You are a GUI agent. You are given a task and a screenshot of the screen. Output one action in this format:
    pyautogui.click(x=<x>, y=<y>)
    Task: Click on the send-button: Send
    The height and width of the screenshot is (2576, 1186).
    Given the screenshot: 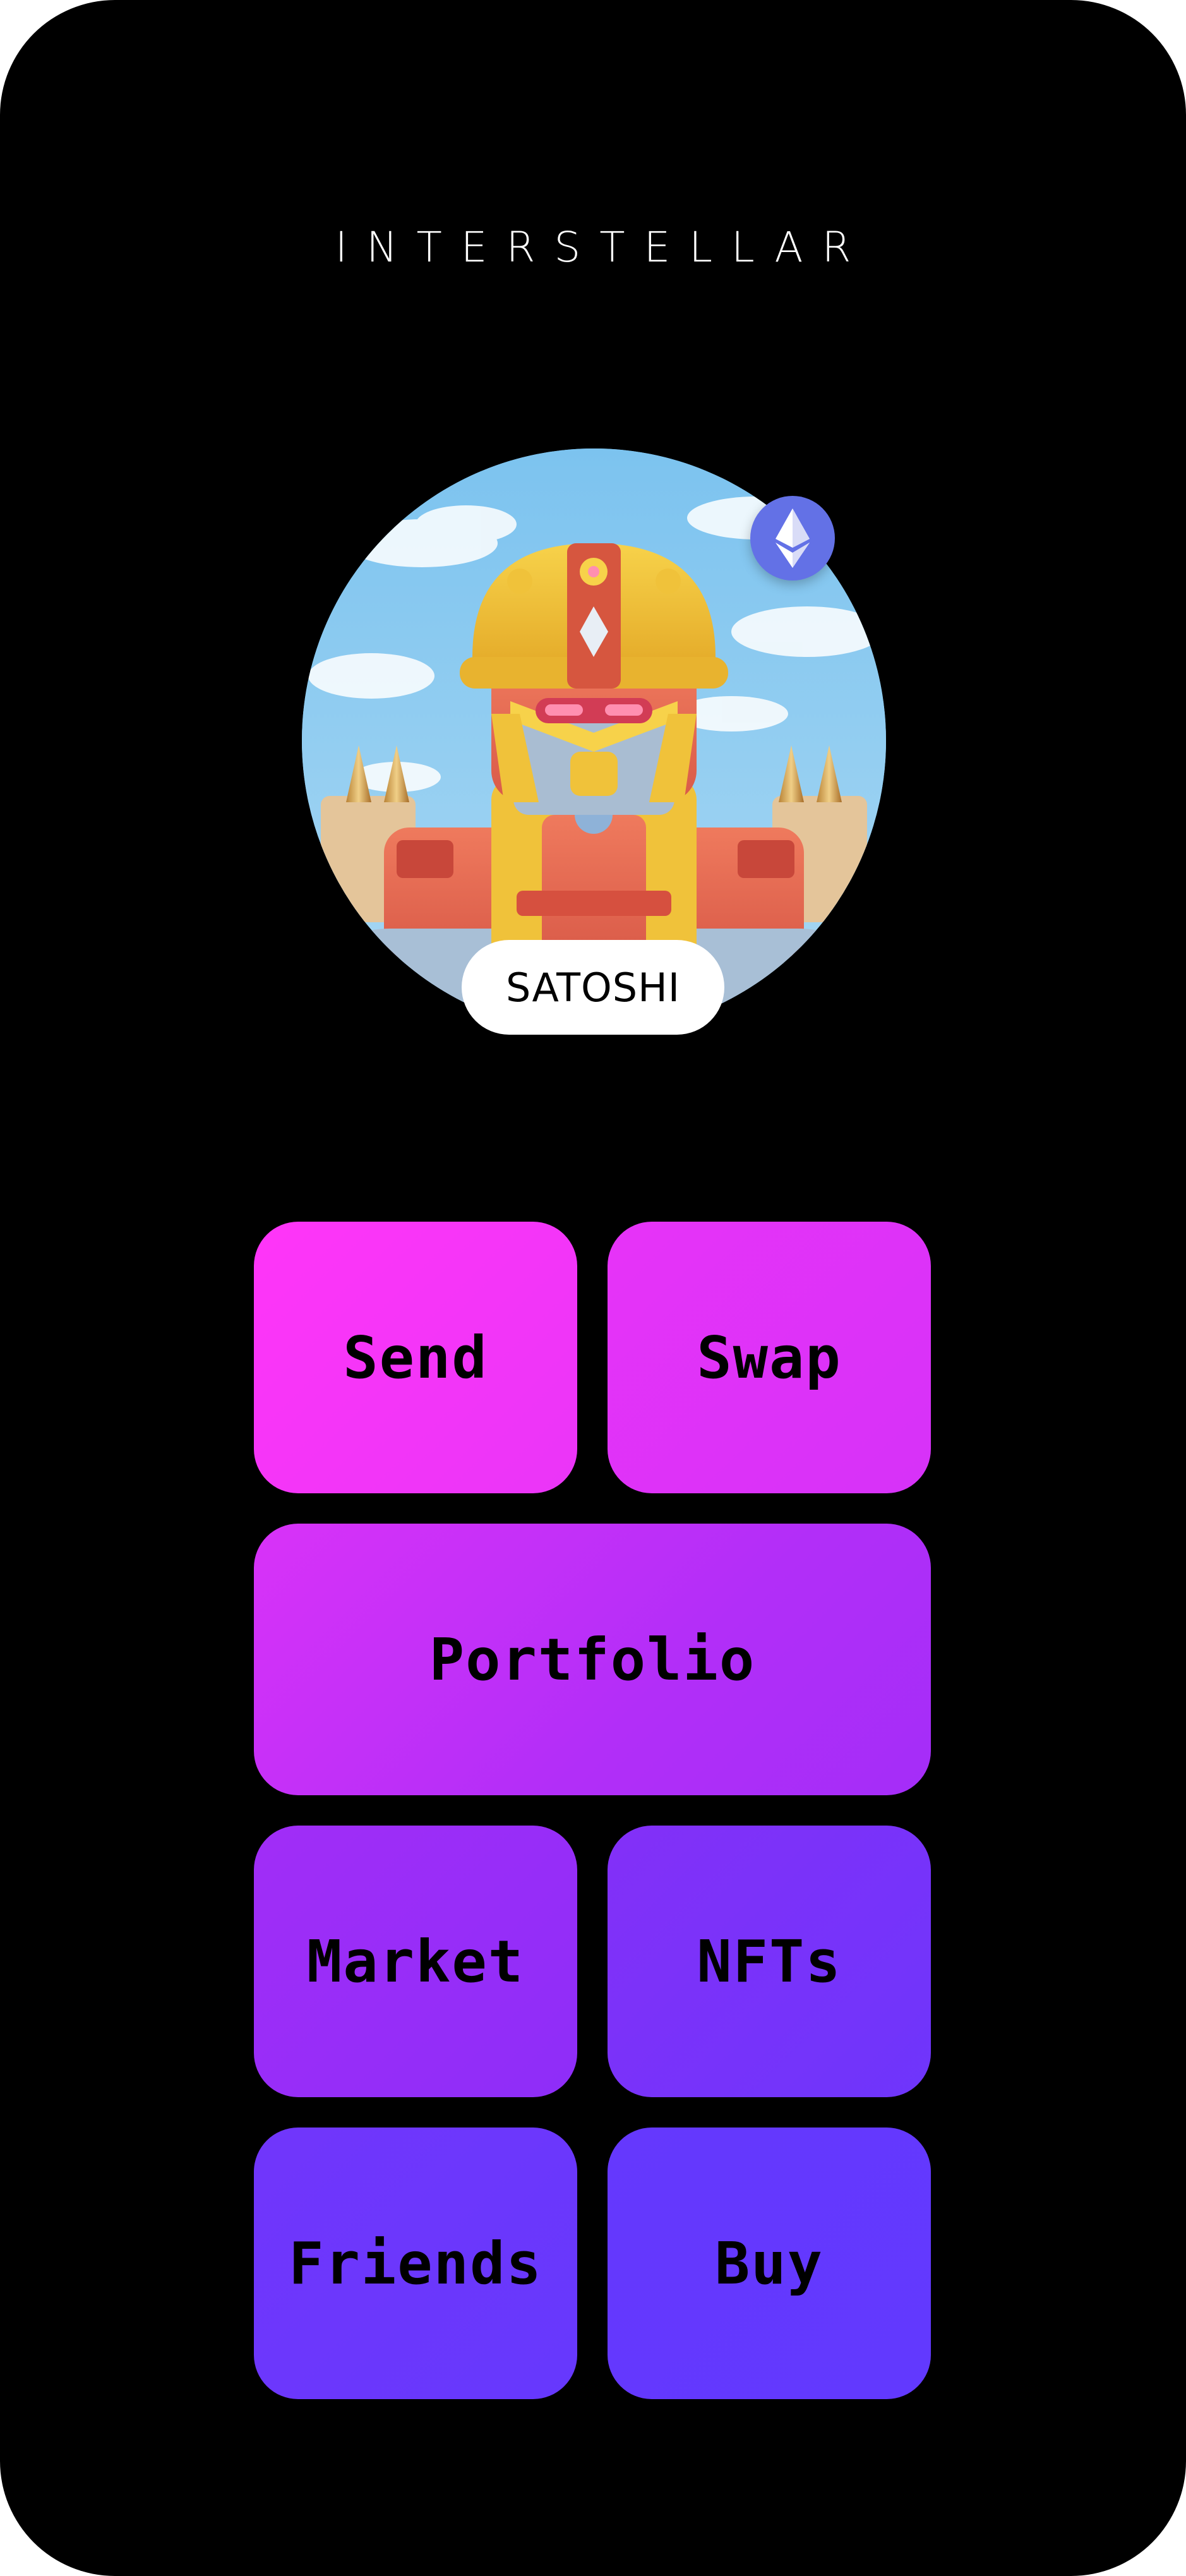 What is the action you would take?
    pyautogui.click(x=415, y=1357)
    